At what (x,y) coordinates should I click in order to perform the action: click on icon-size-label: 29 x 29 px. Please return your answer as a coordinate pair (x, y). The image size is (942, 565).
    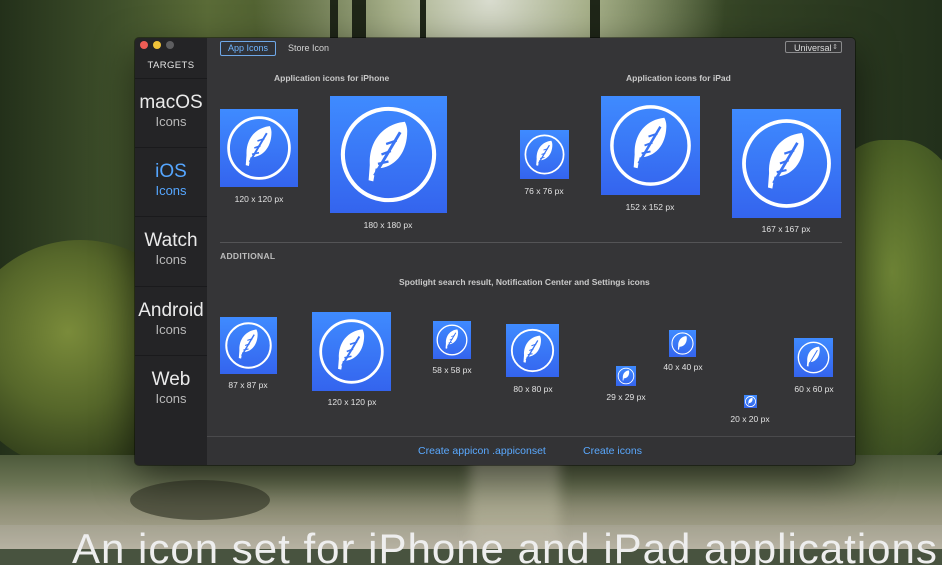
    Looking at the image, I should click on (626, 397).